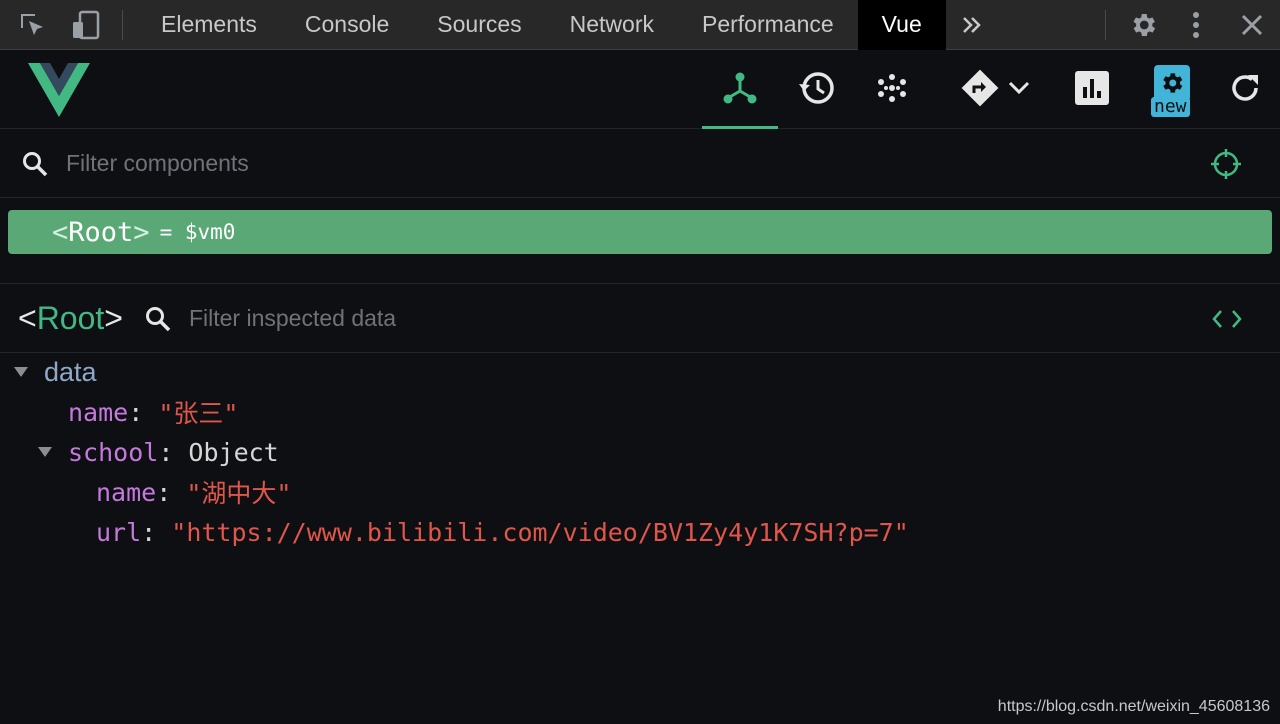 The height and width of the screenshot is (724, 1280). I want to click on more-tabs-icon, so click(972, 25).